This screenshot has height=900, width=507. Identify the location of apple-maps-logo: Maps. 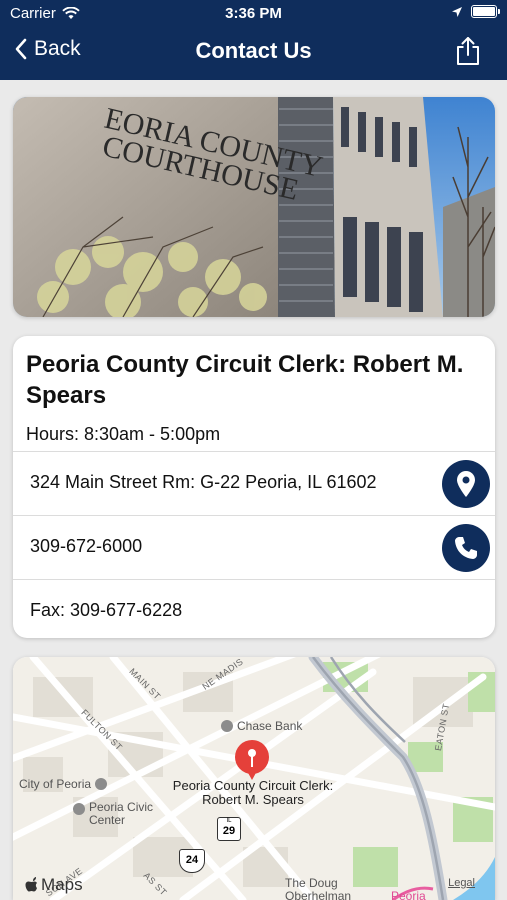
(54, 885).